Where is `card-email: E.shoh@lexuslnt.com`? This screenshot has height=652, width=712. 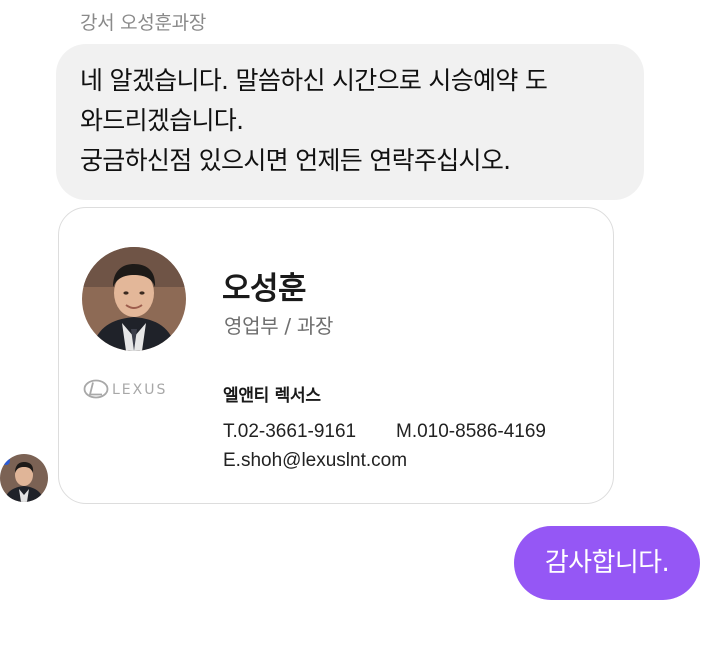
card-email: E.shoh@lexuslnt.com is located at coordinates (315, 461).